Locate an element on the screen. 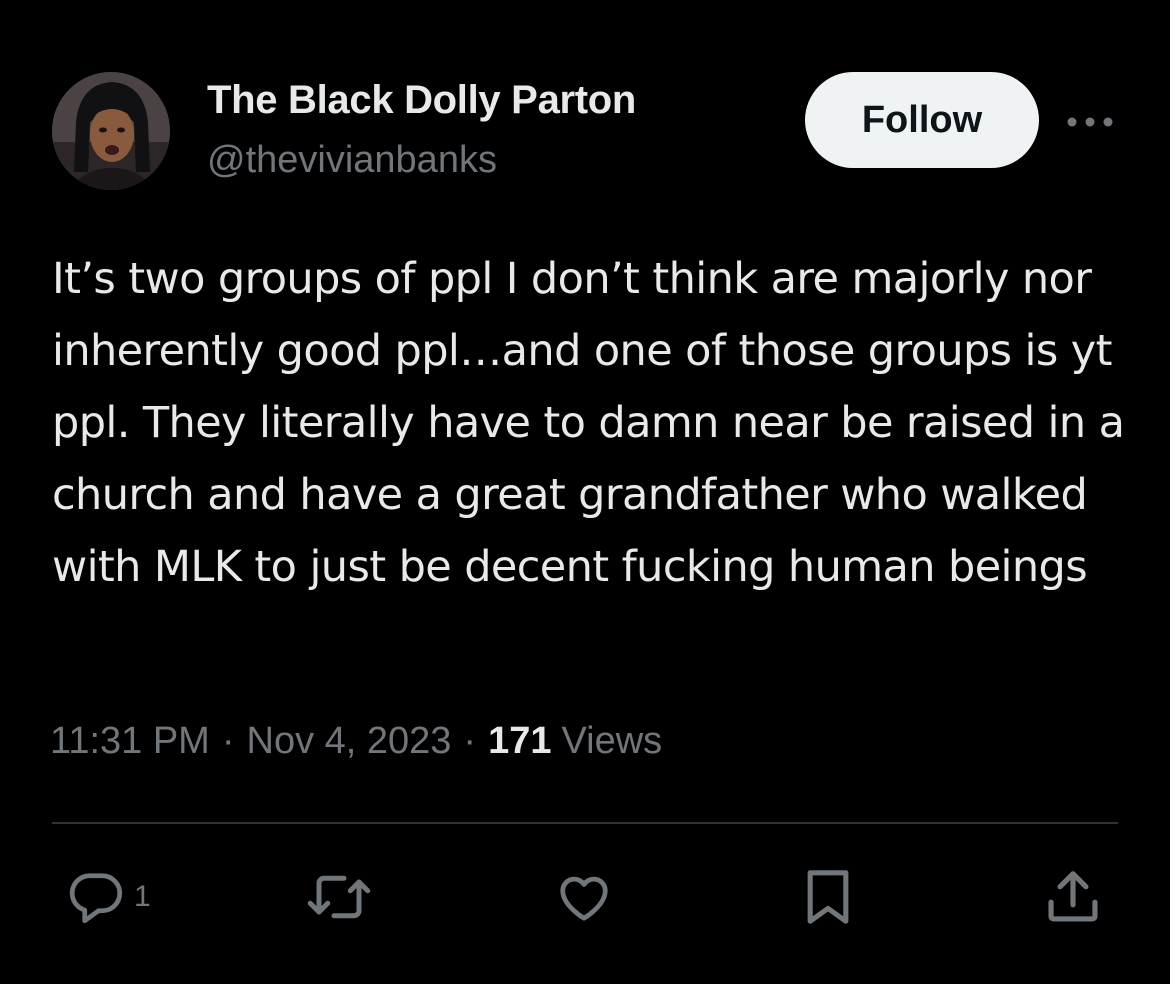 Image resolution: width=1170 pixels, height=984 pixels. more-horizontal-icon is located at coordinates (1090, 122).